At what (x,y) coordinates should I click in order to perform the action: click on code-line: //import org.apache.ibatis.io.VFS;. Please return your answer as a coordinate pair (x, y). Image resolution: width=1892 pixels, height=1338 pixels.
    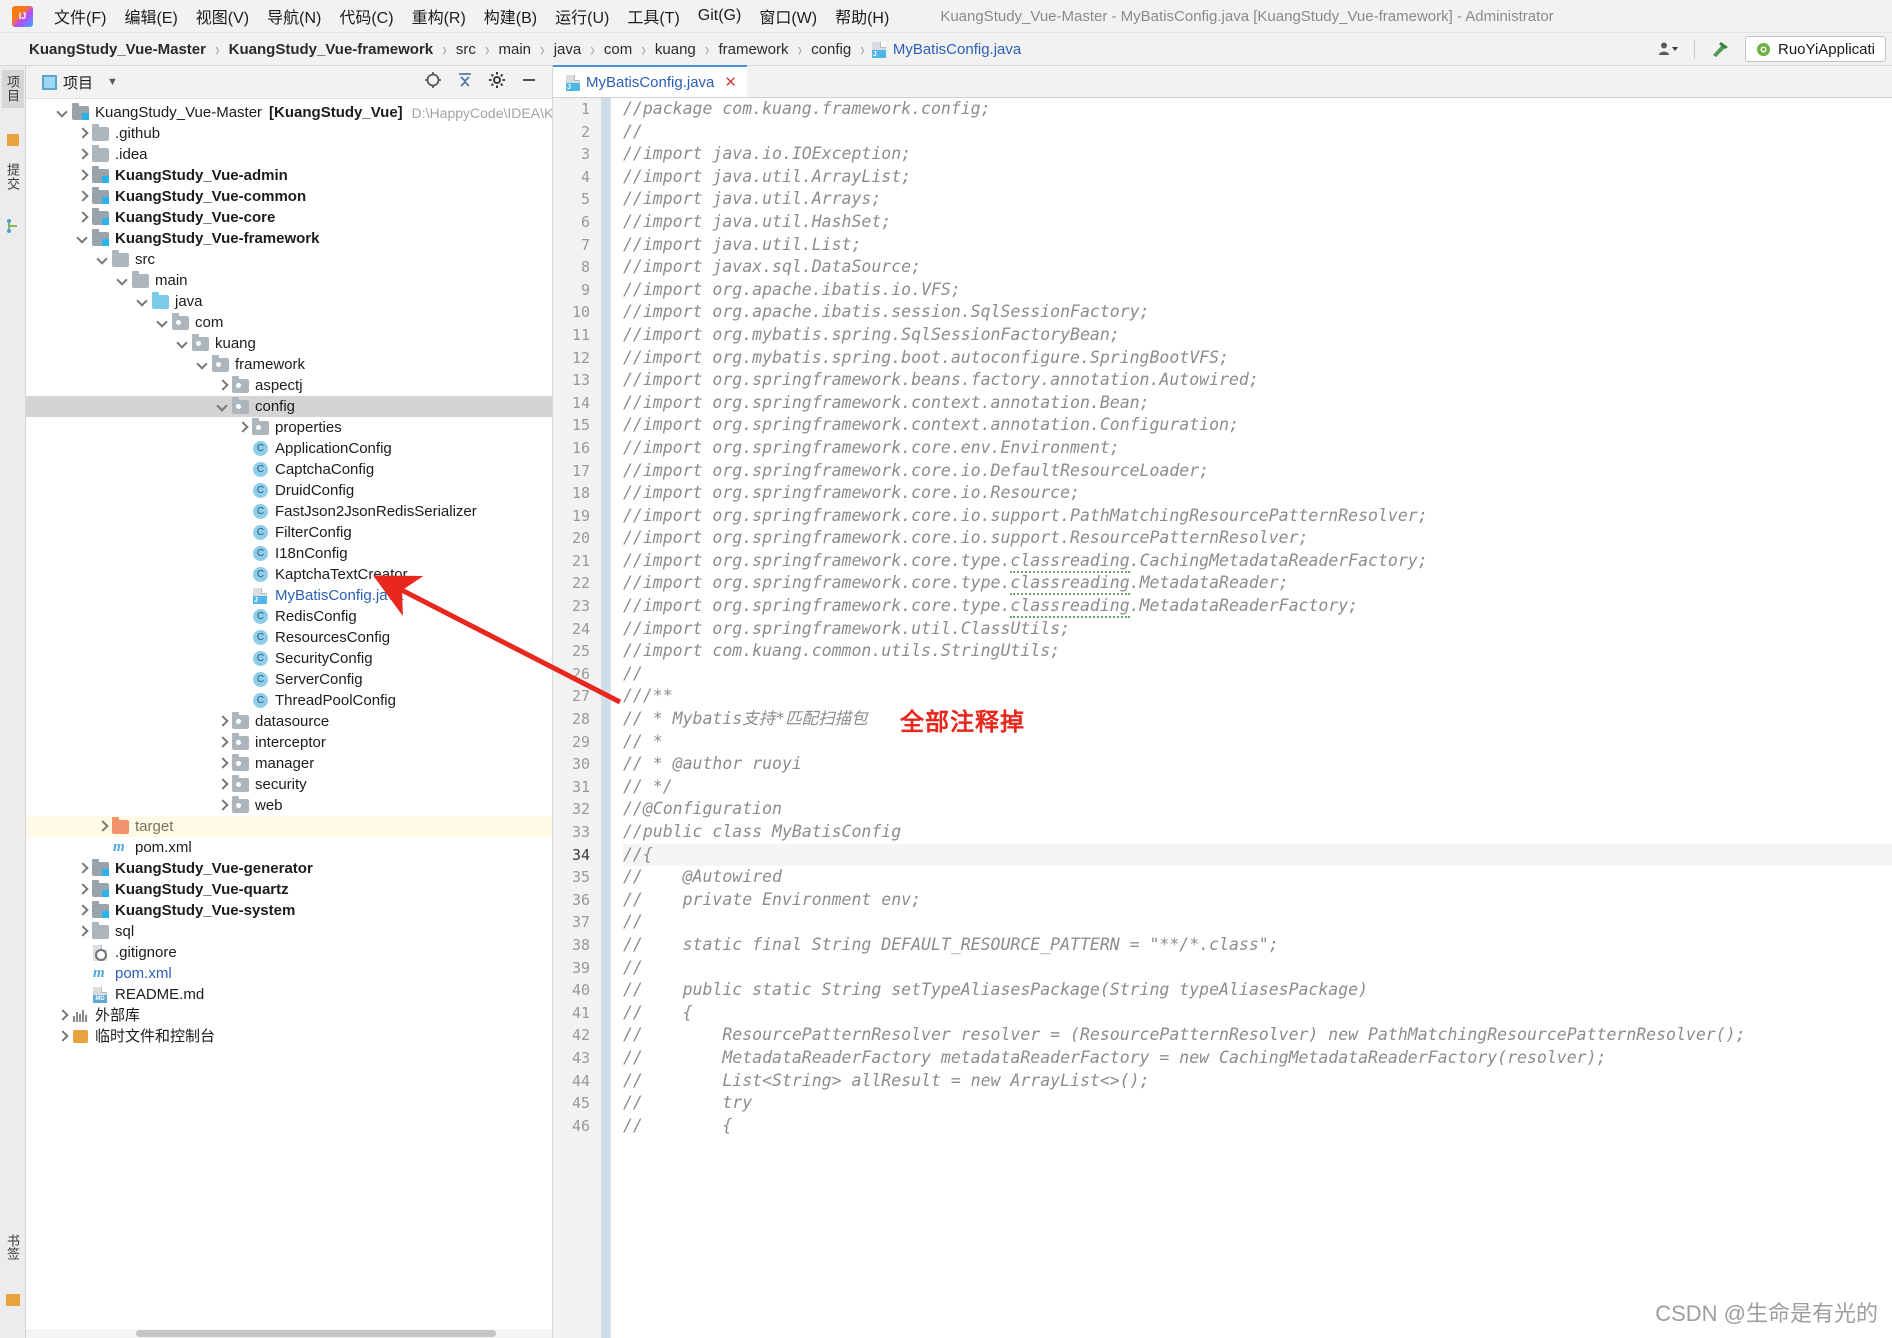
    Looking at the image, I should click on (1257, 290).